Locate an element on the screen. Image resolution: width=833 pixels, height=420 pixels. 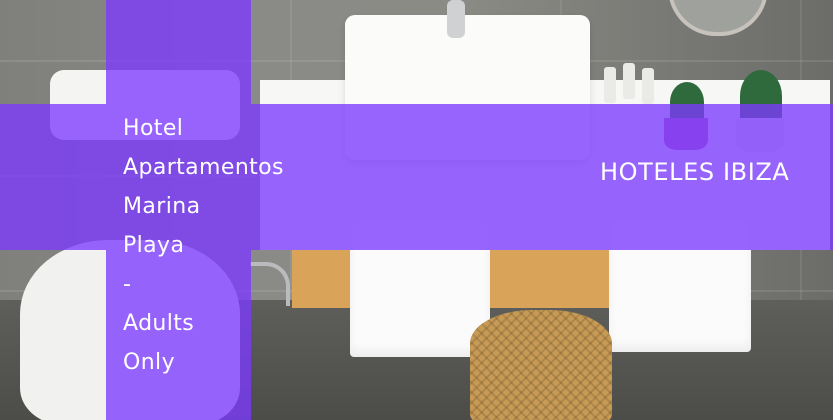
round-mirror is located at coordinates (718, 18).